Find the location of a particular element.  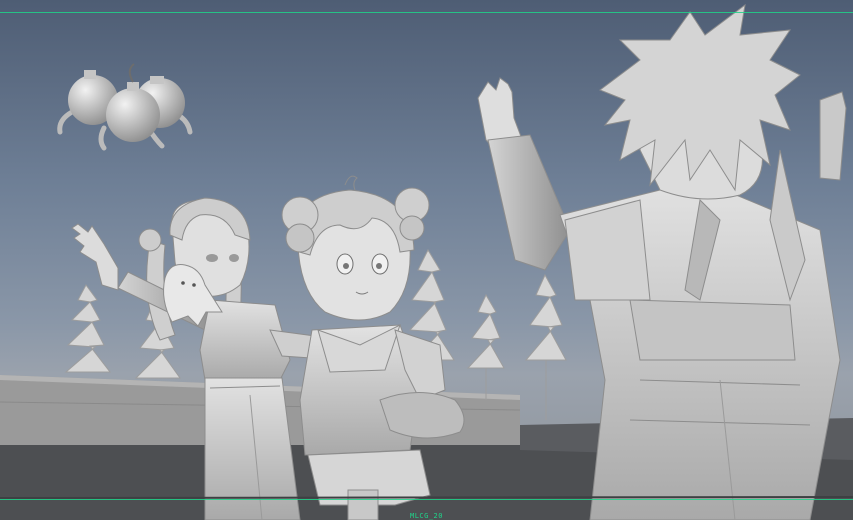

floor-edge is located at coordinates (426, 497).